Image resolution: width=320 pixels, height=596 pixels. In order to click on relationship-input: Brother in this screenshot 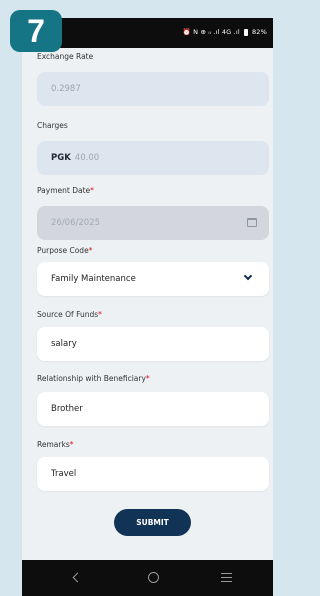, I will do `click(153, 409)`.